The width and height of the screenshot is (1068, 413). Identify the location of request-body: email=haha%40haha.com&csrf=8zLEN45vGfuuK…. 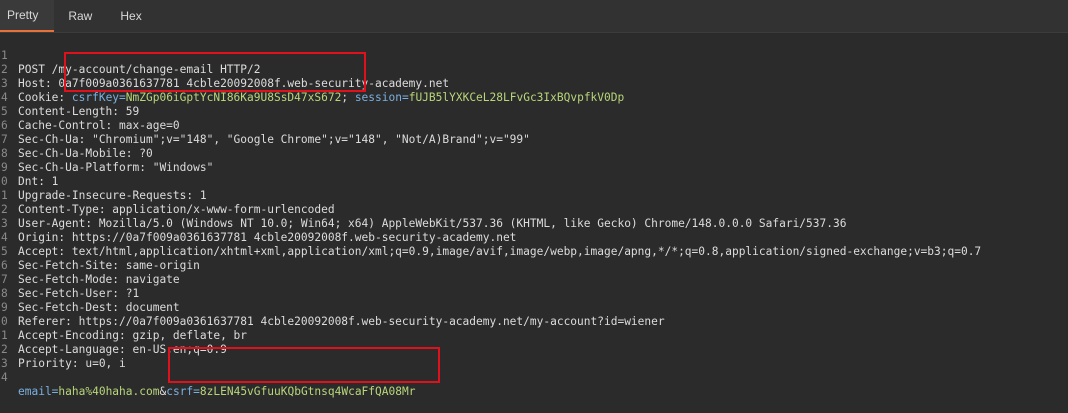
(216, 392).